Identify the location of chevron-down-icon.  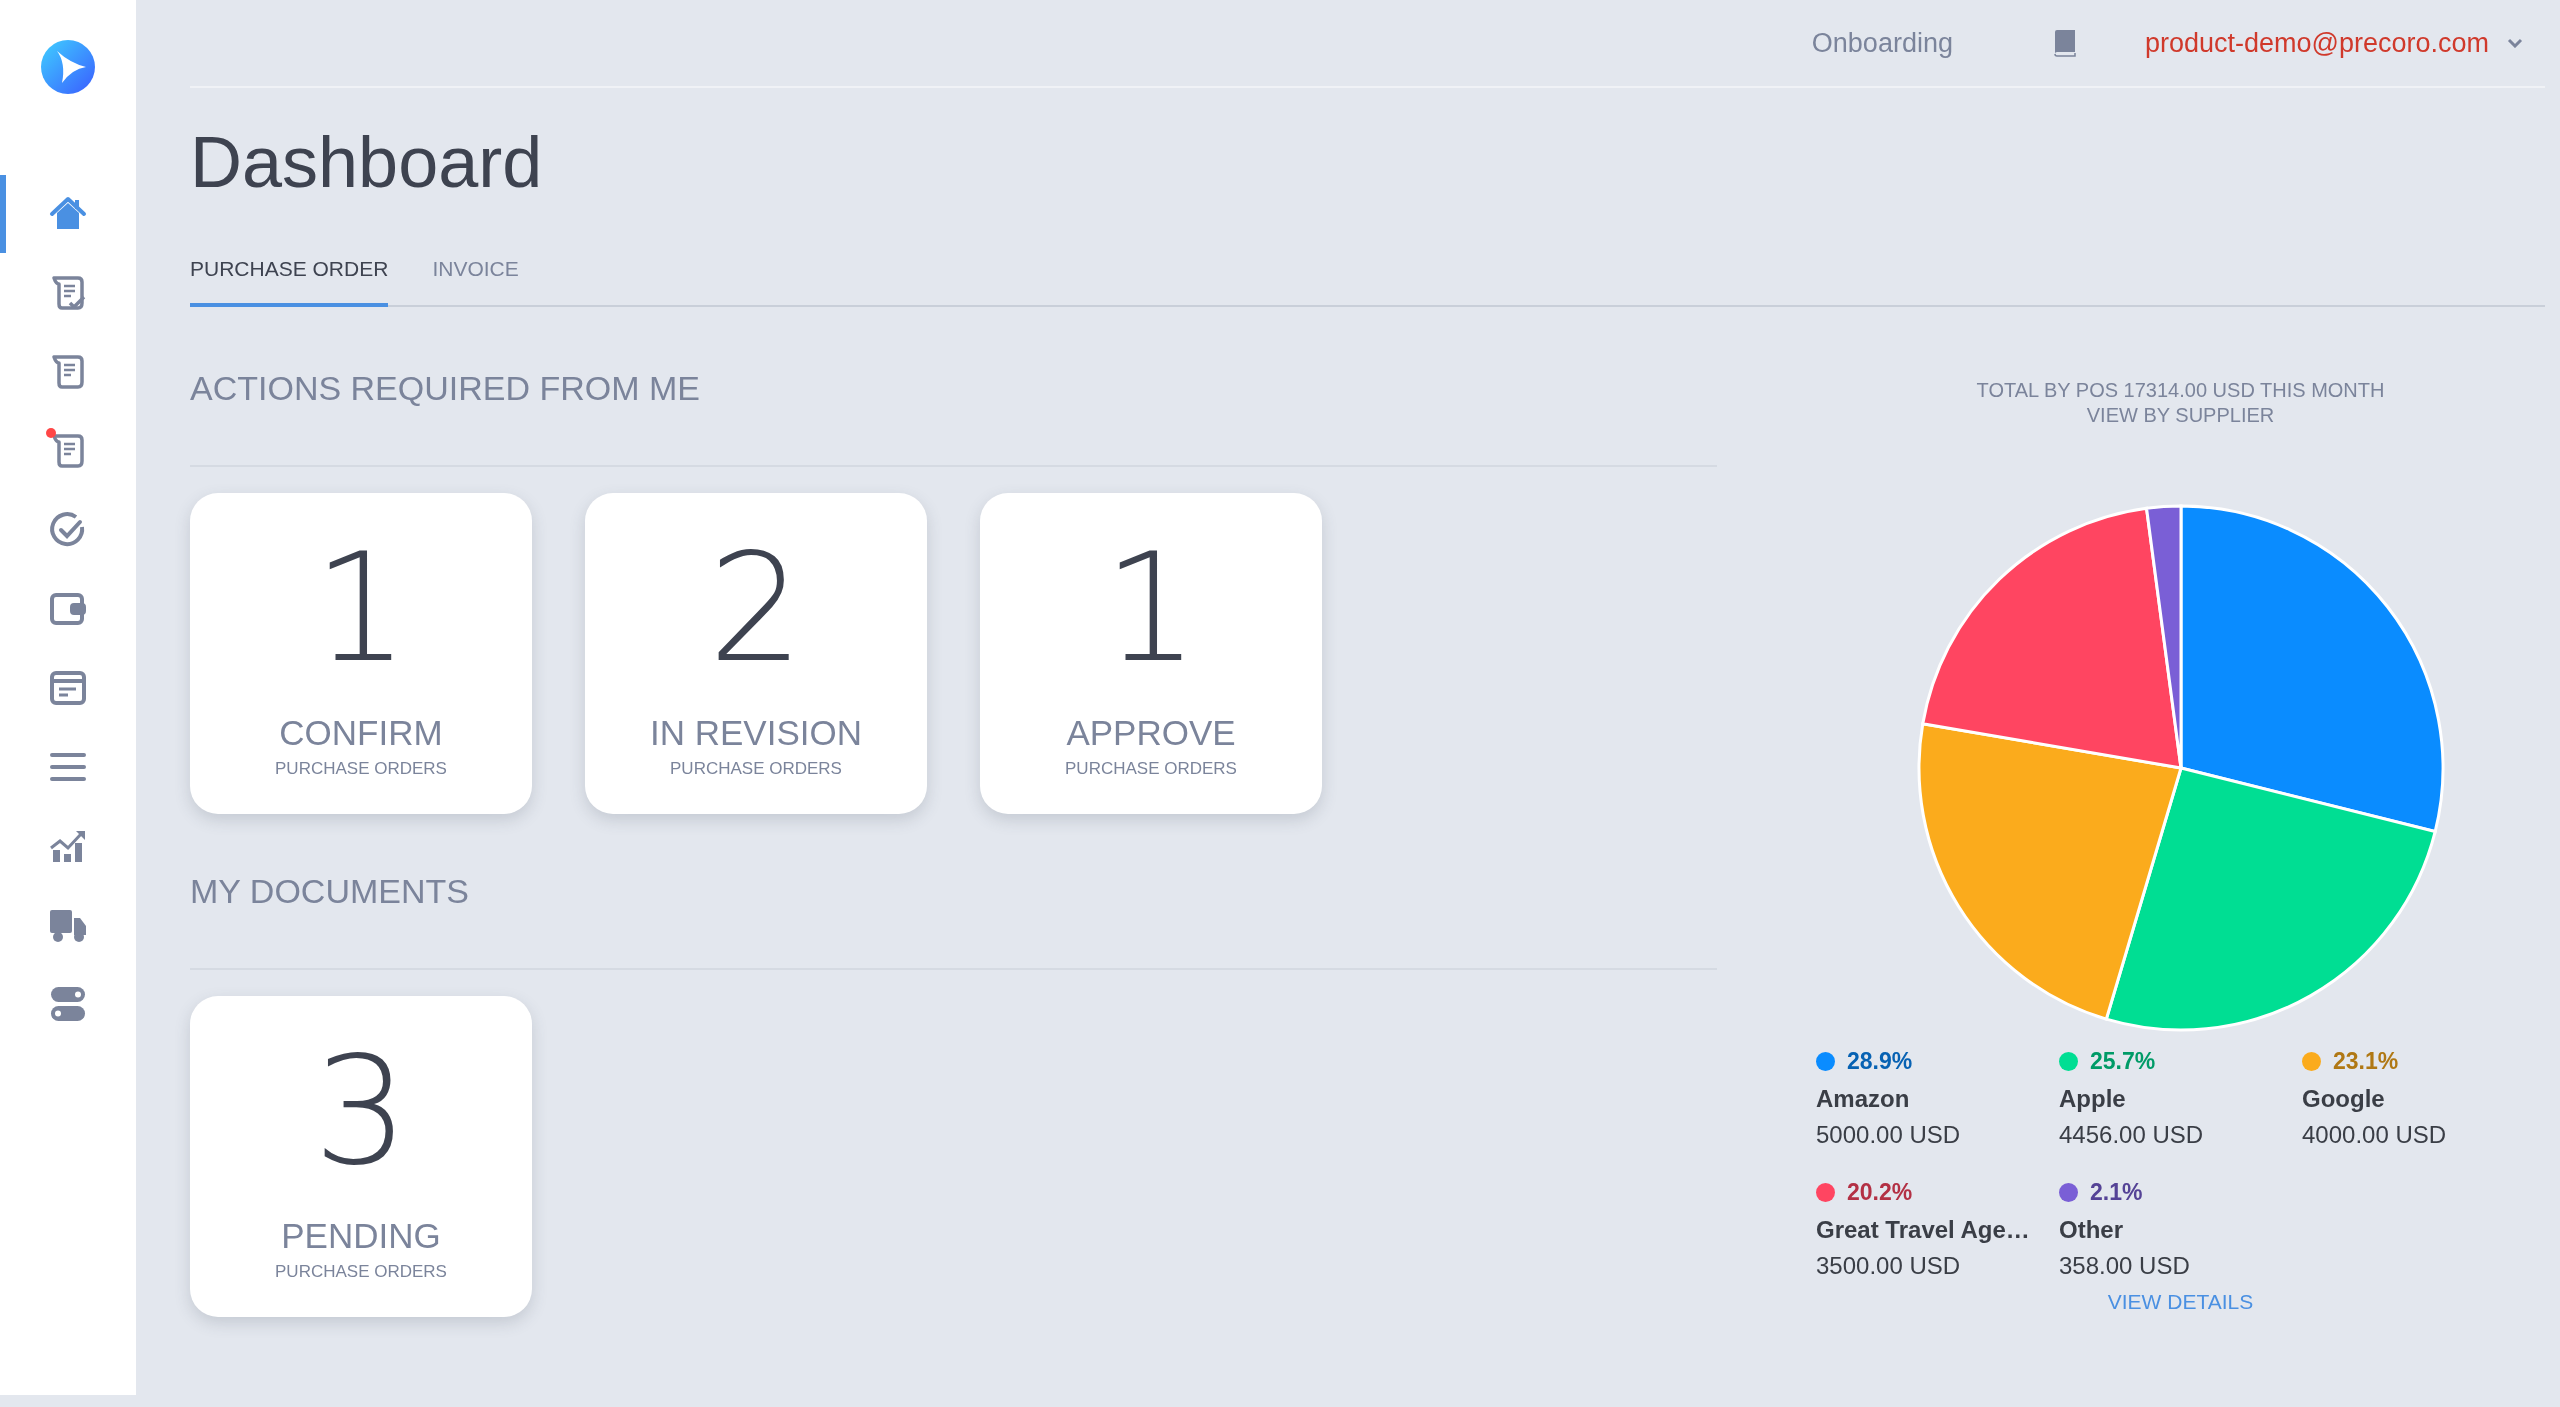
(2515, 43).